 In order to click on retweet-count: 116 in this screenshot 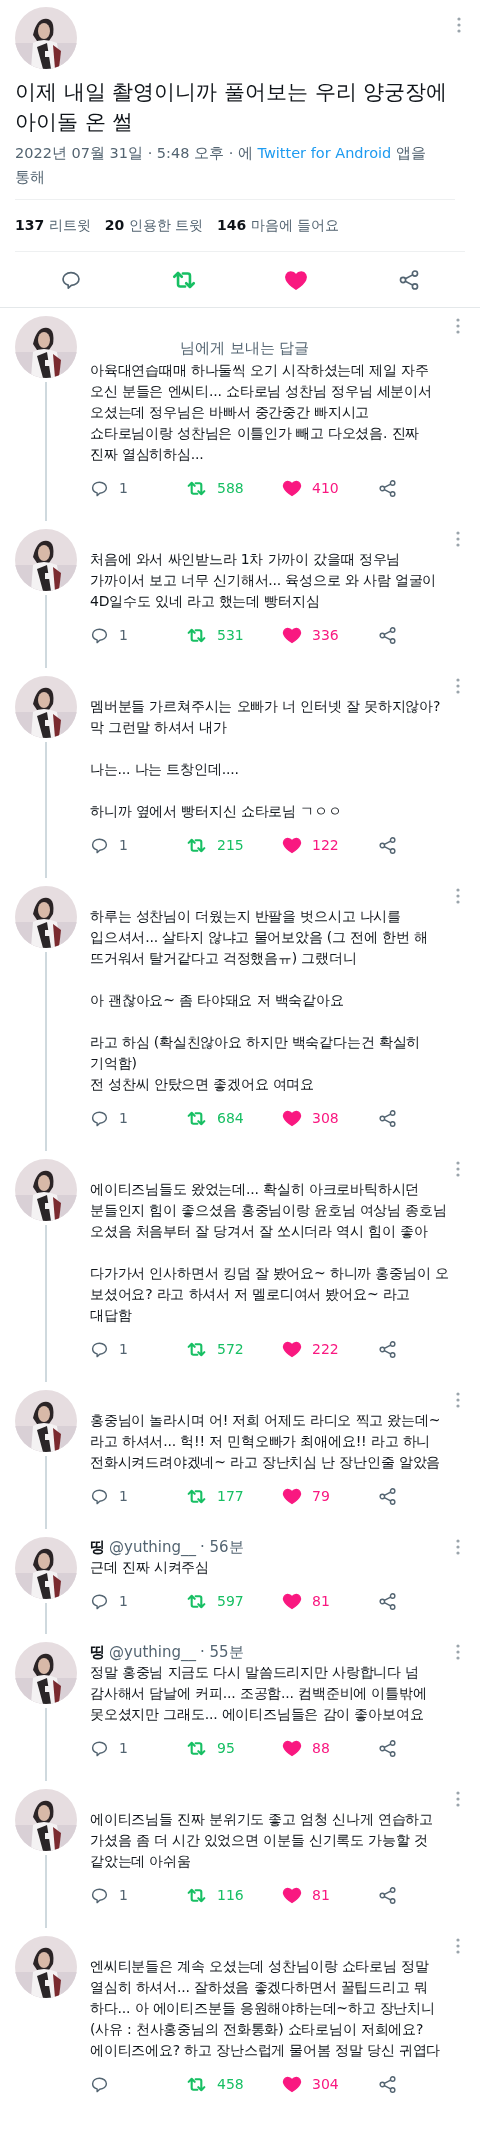, I will do `click(230, 1895)`.